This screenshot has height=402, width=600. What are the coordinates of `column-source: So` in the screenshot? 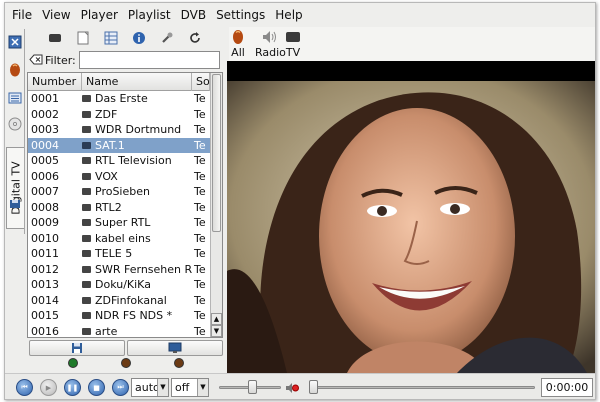 It's located at (201, 82).